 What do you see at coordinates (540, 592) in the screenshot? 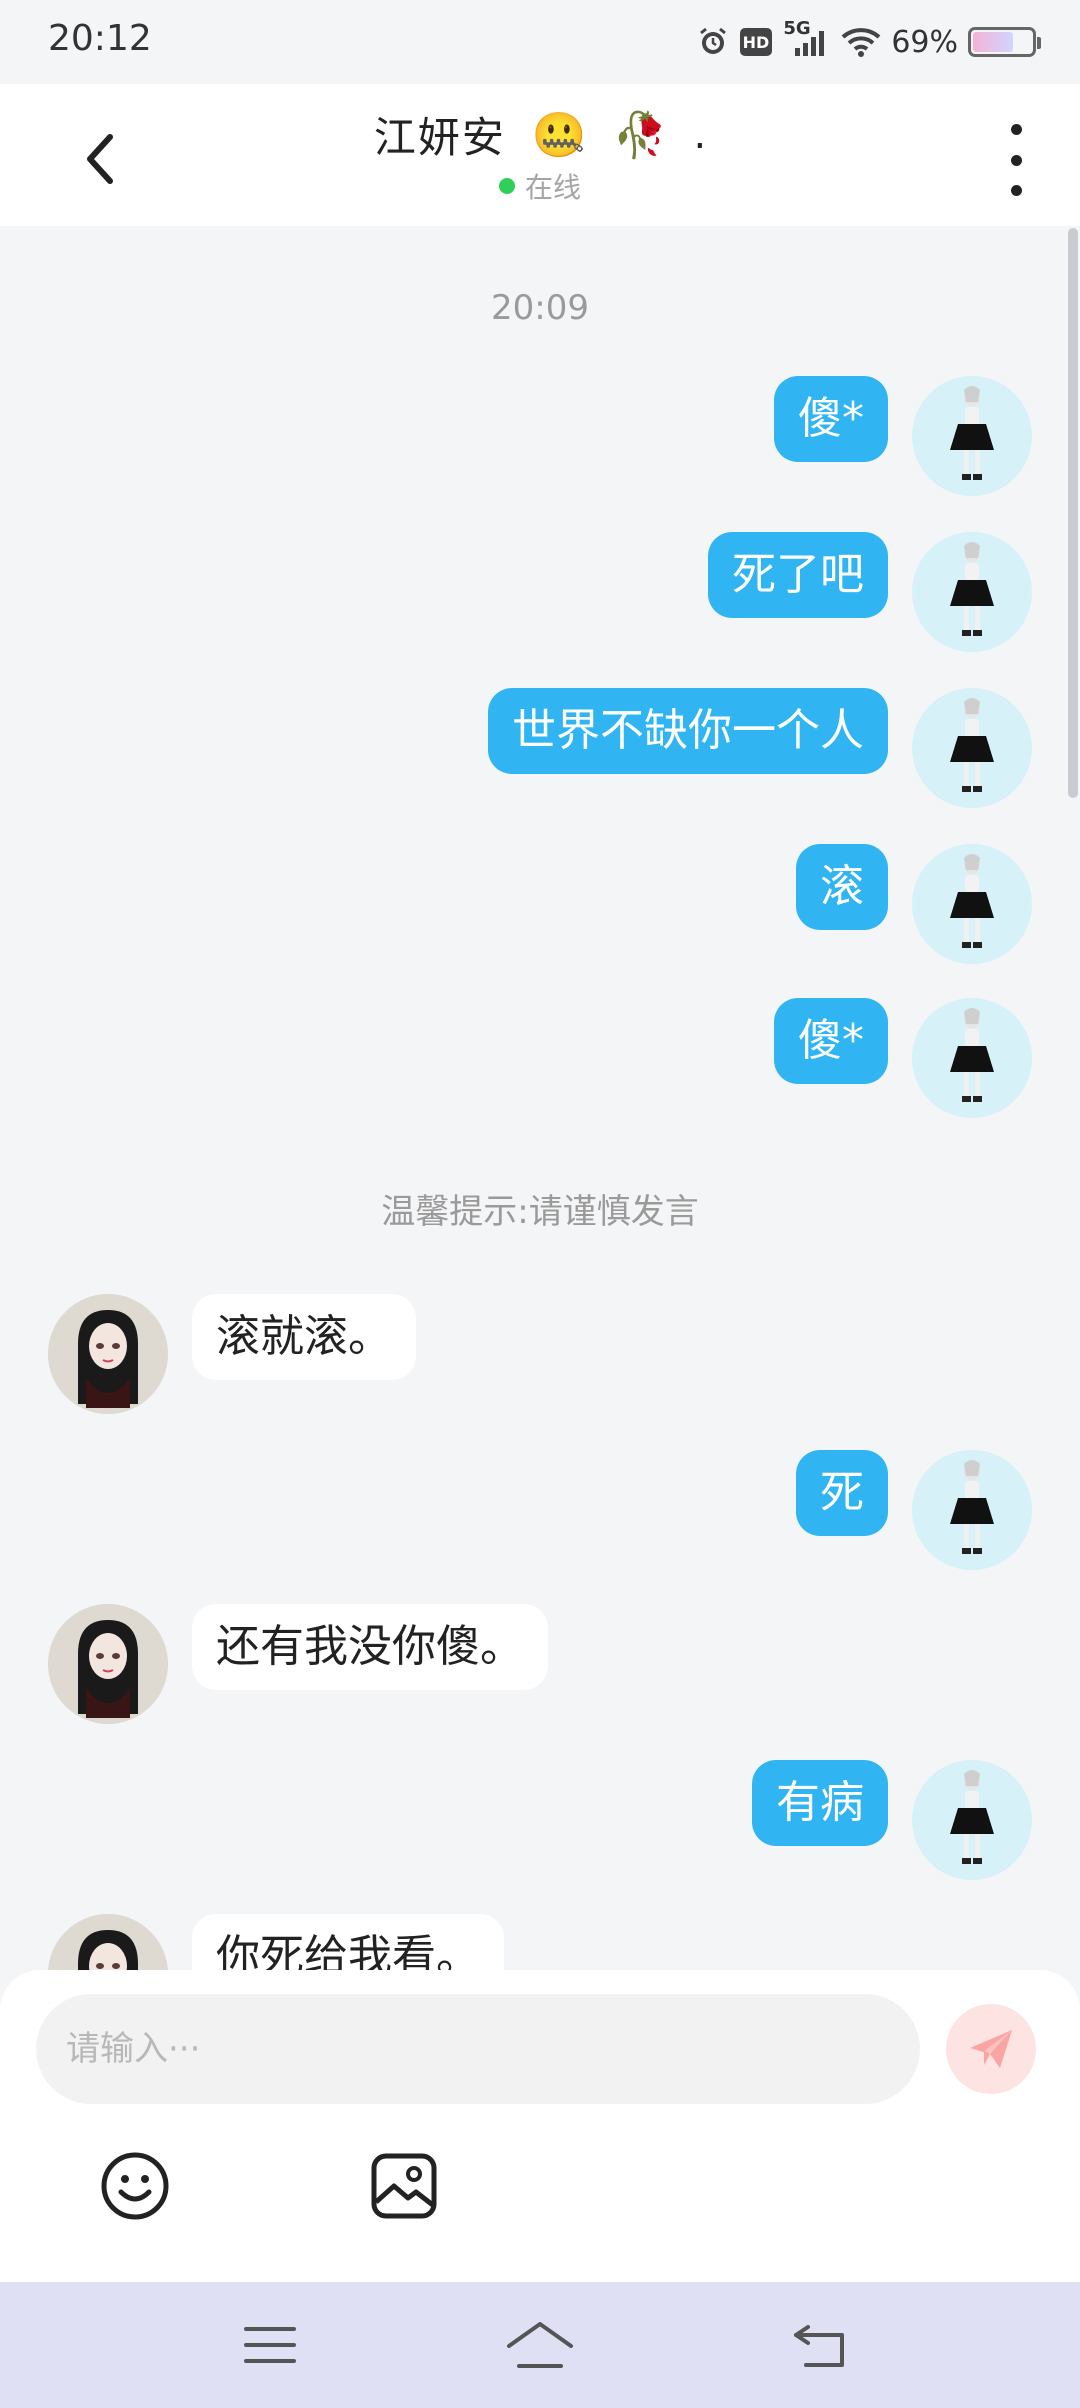
I see `message-row: 死了吧` at bounding box center [540, 592].